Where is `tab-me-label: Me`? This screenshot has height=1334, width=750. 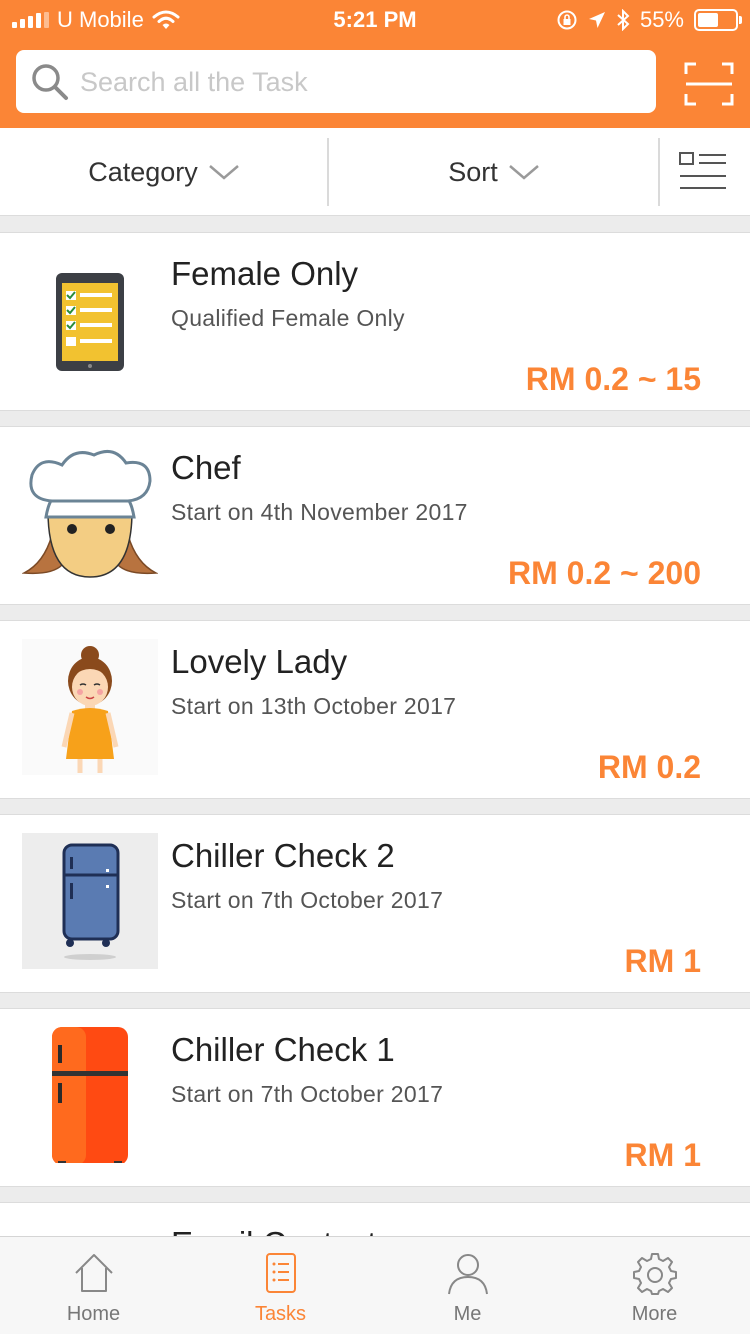 tab-me-label: Me is located at coordinates (467, 1314).